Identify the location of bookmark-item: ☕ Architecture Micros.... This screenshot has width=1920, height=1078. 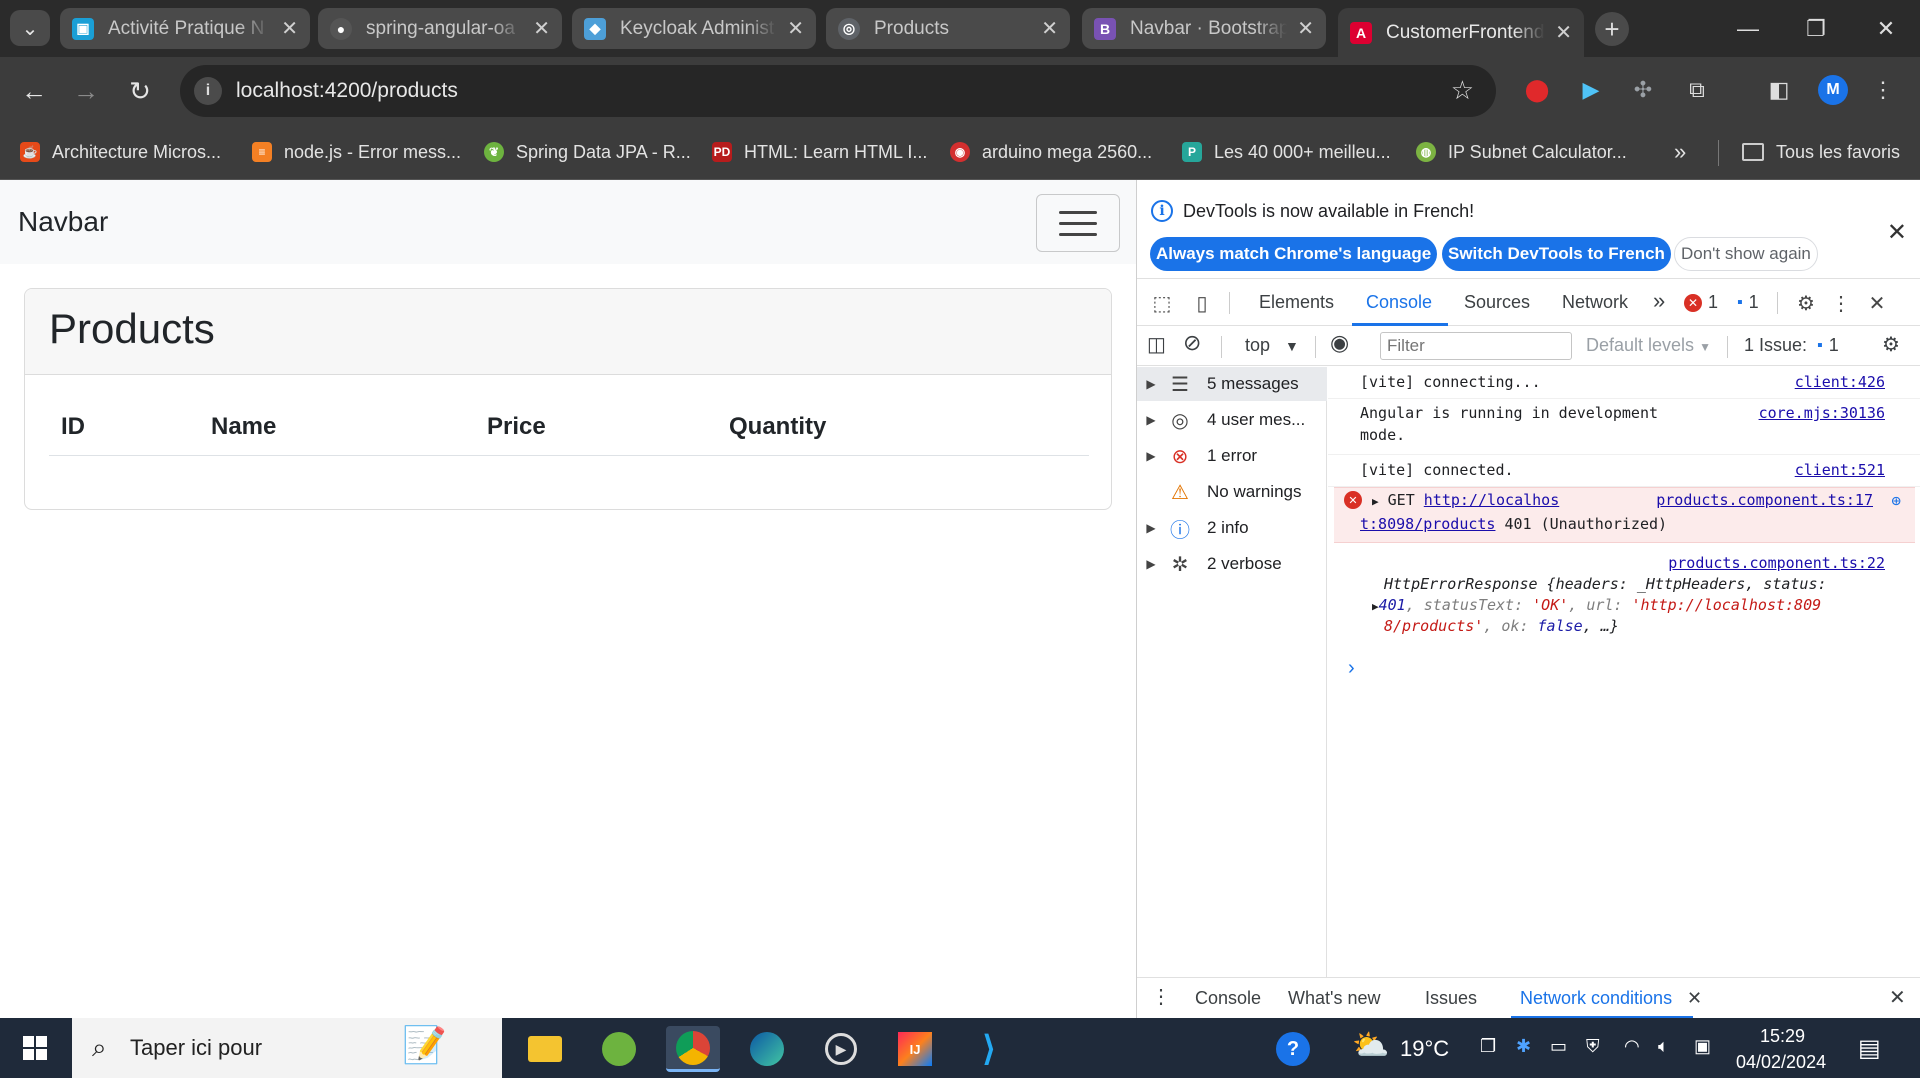
(120, 152).